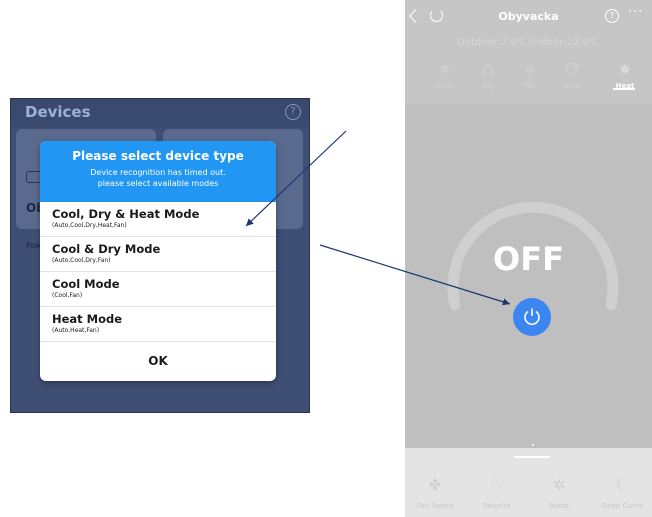 The height and width of the screenshot is (517, 652). I want to click on arrow-to-dialog-option, so click(296, 178).